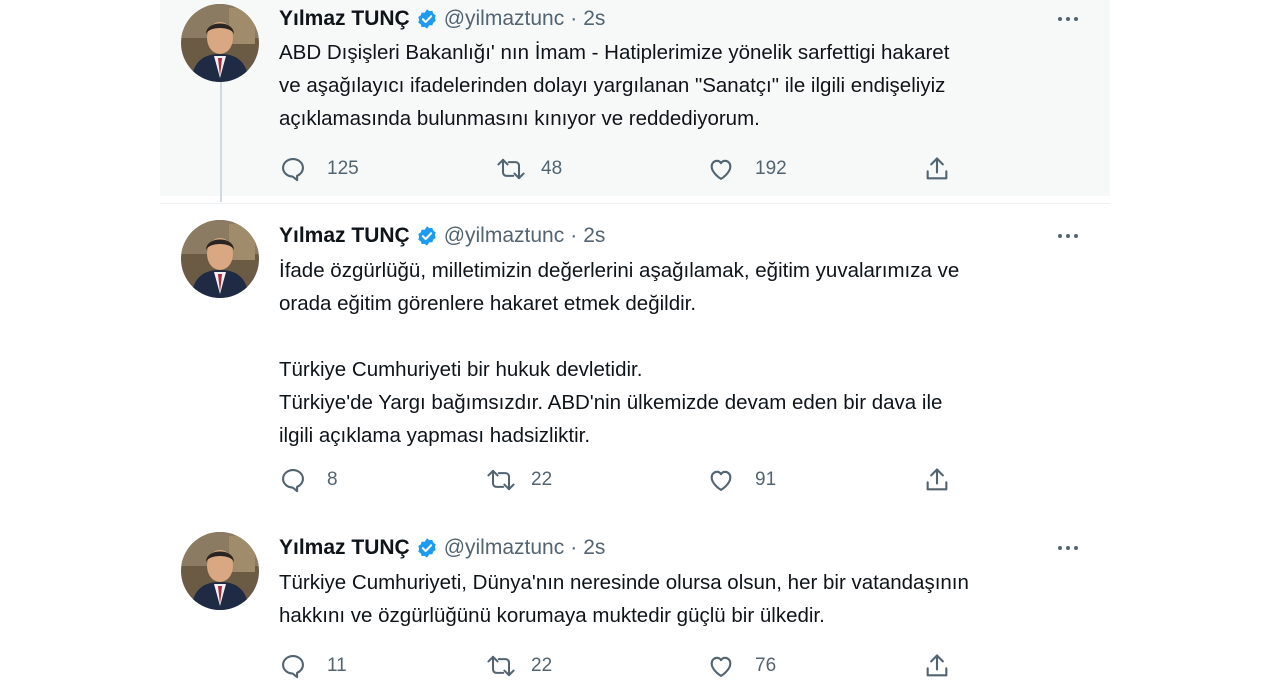 This screenshot has height=700, width=1280. Describe the element at coordinates (313, 666) in the screenshot. I see `reply-button: 11` at that location.